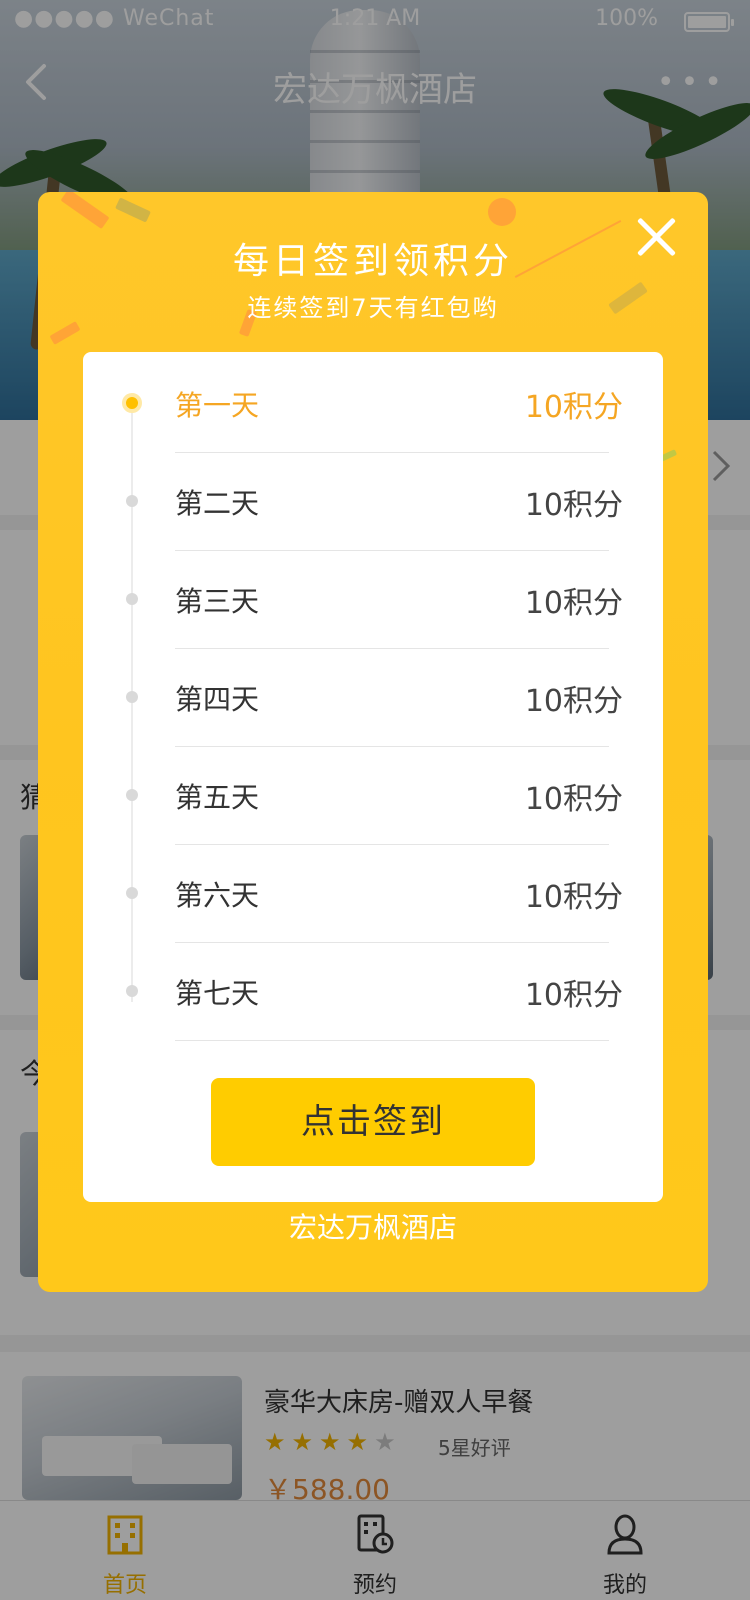  Describe the element at coordinates (373, 892) in the screenshot. I see `checkin-day: 第六天 10积分` at that location.